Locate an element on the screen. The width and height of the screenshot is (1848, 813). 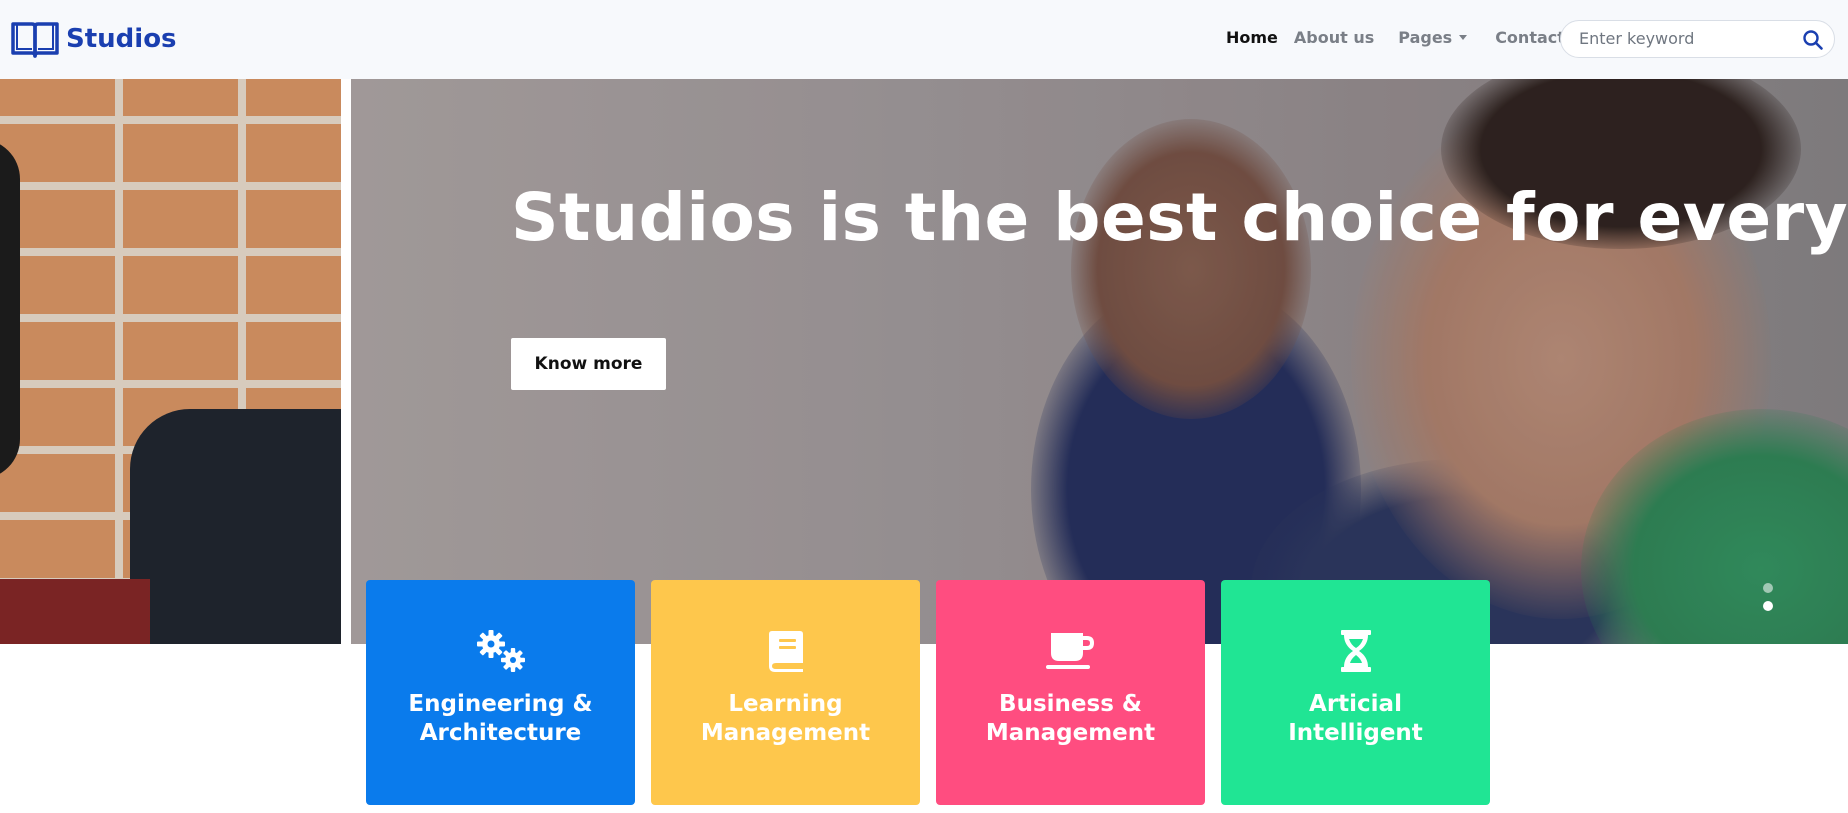
know-more-button: Know more is located at coordinates (588, 364).